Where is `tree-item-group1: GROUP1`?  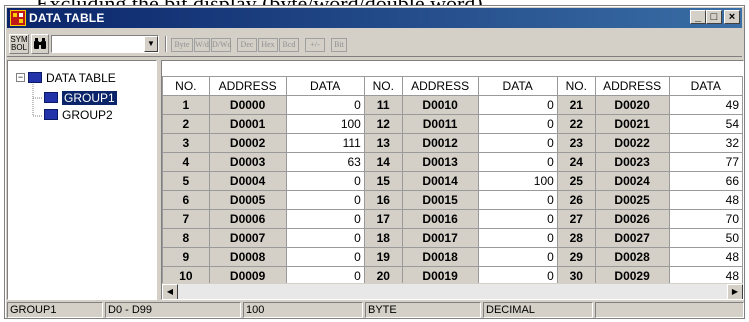
tree-item-group1: GROUP1 is located at coordinates (80, 98).